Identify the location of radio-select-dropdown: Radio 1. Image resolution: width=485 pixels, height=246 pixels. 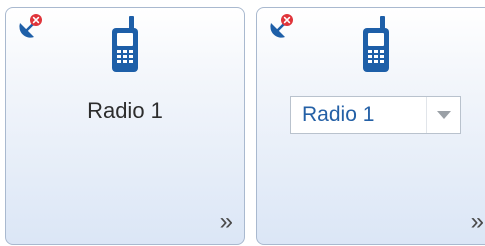
(375, 115).